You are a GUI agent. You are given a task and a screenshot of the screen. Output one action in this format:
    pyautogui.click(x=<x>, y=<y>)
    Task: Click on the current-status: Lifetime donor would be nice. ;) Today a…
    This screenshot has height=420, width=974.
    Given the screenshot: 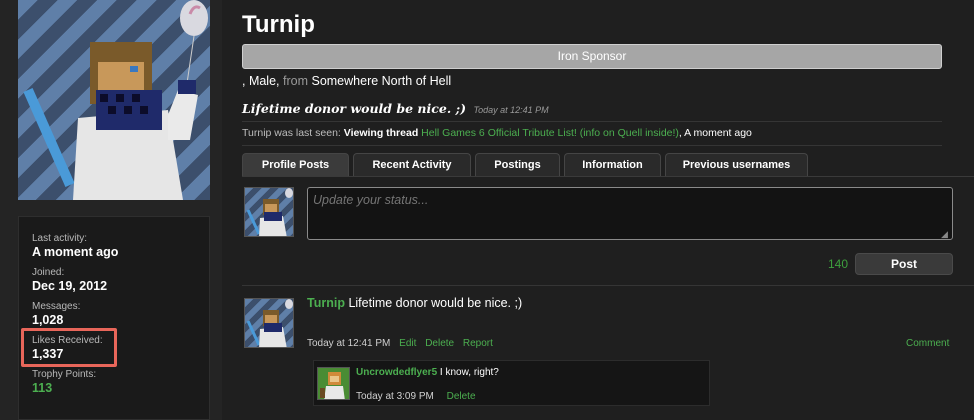 What is the action you would take?
    pyautogui.click(x=395, y=108)
    